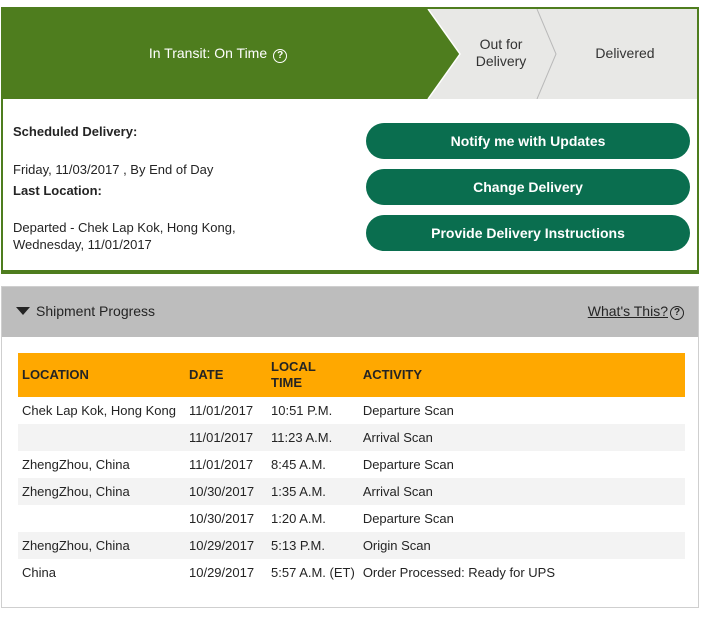 The height and width of the screenshot is (628, 706). Describe the element at coordinates (351, 518) in the screenshot. I see `table-row: 10/30/2017 1:20 A.M. Departure Scan` at that location.